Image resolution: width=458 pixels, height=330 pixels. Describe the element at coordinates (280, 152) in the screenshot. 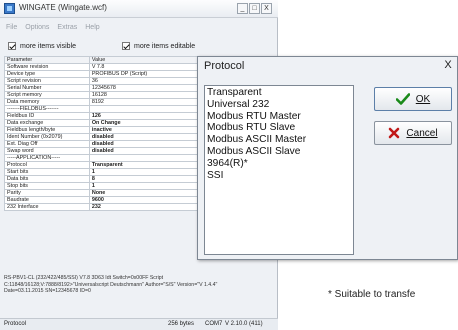

I see `protocol-option-modbus-ascii-slave: Modbus ASCII Slave` at that location.